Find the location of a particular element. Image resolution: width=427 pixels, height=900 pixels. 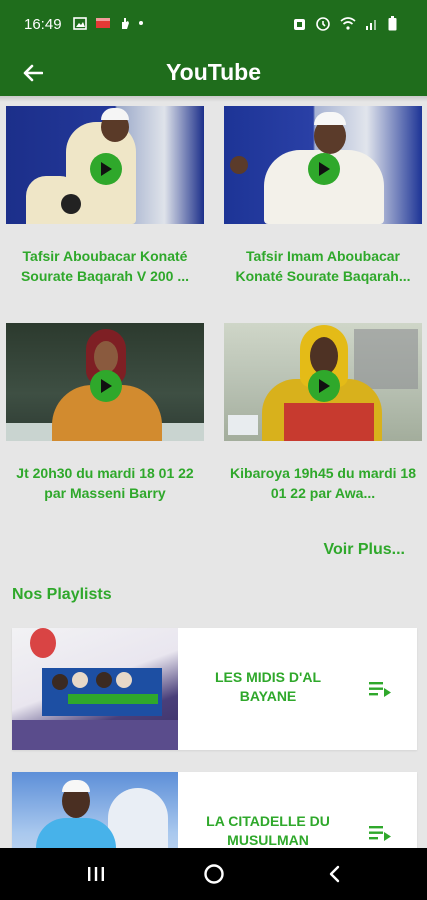

playlist-title: LES MIDIS D'AL BAYANE is located at coordinates (268, 687).